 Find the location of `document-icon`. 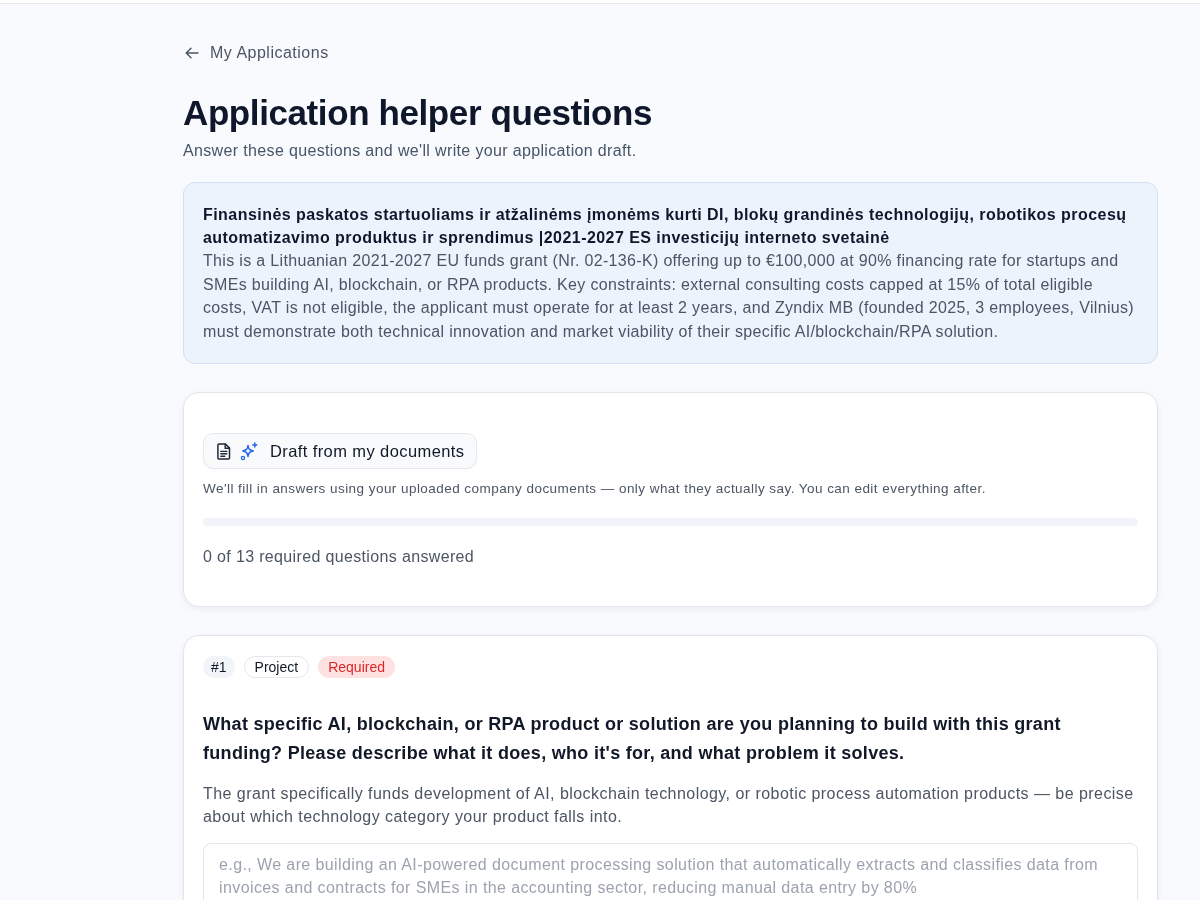

document-icon is located at coordinates (224, 451).